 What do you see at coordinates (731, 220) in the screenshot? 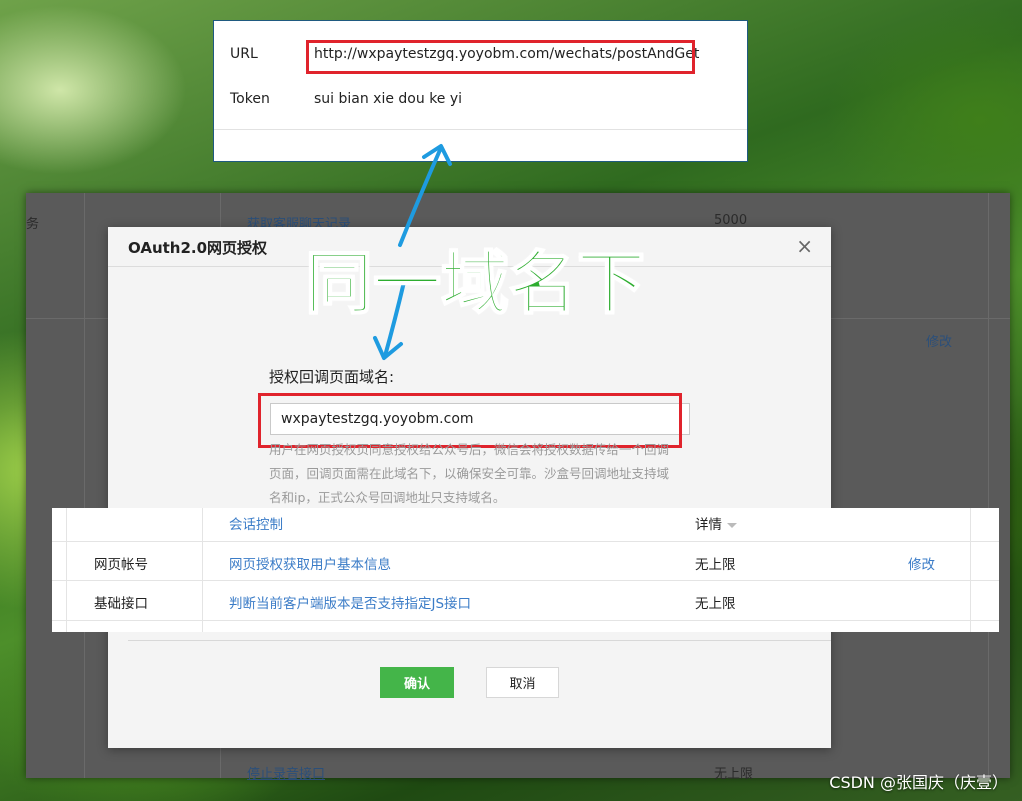
I see `bg-limit-value: 5000` at bounding box center [731, 220].